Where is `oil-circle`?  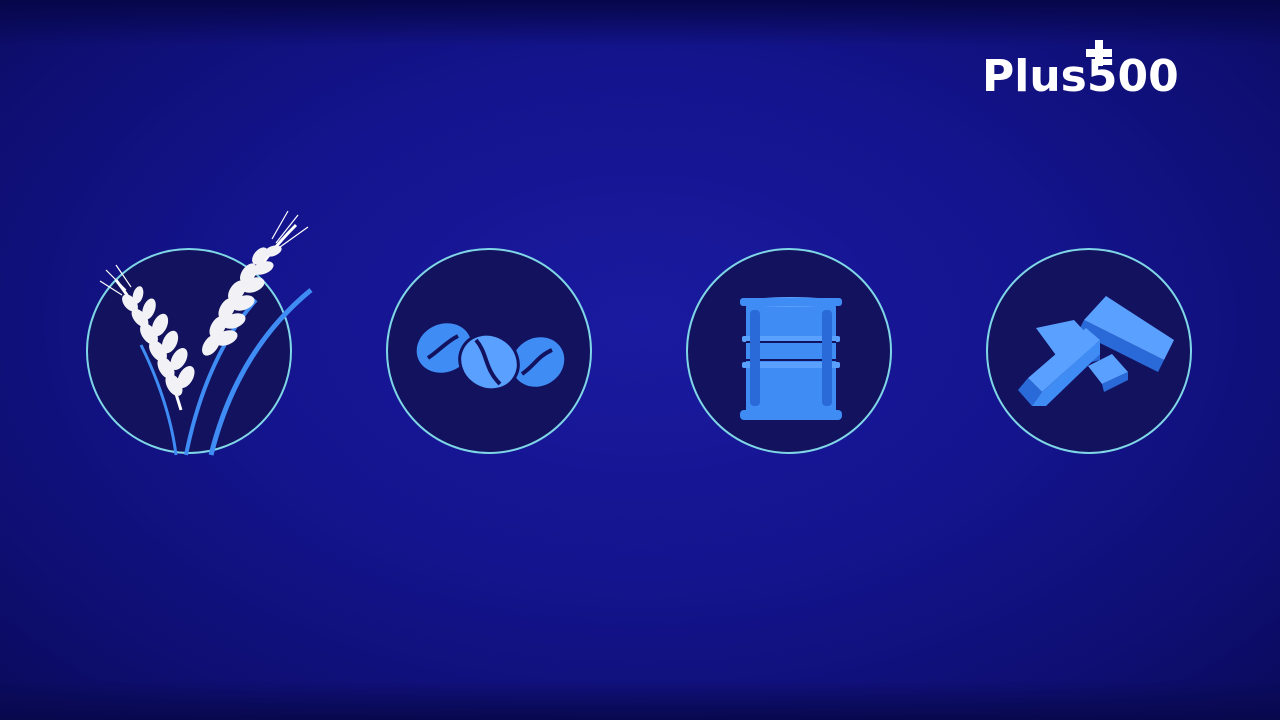
oil-circle is located at coordinates (789, 351).